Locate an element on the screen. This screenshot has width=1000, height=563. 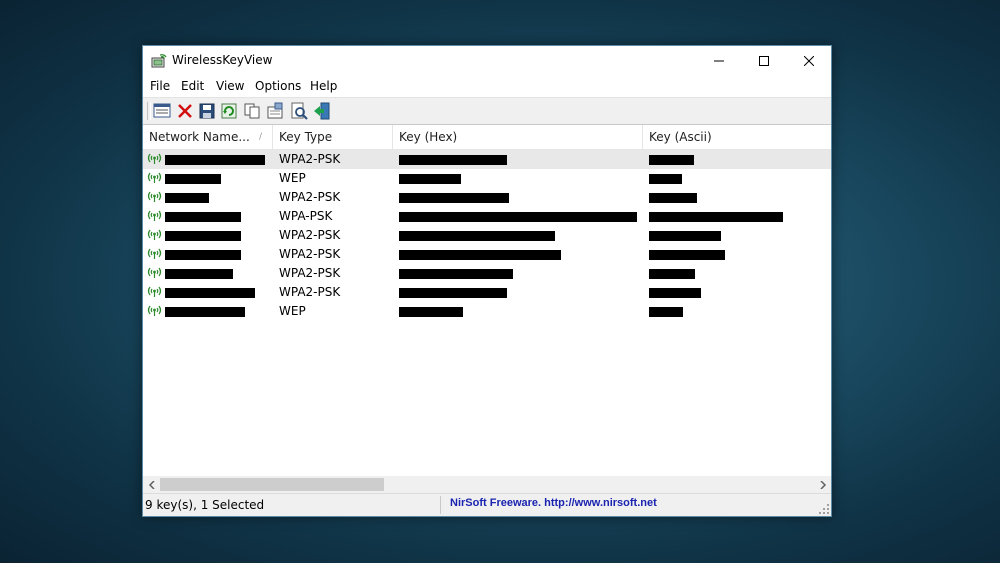
menu-file: File is located at coordinates (160, 86).